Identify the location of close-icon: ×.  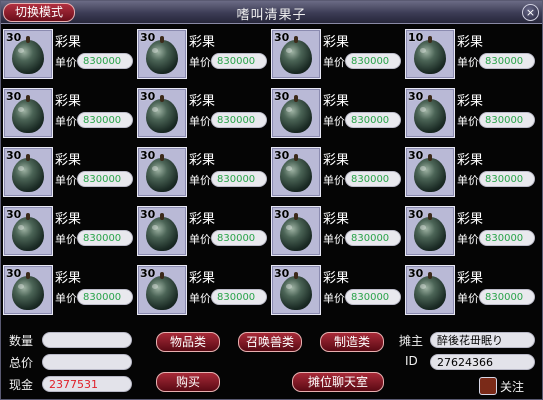
(530, 12).